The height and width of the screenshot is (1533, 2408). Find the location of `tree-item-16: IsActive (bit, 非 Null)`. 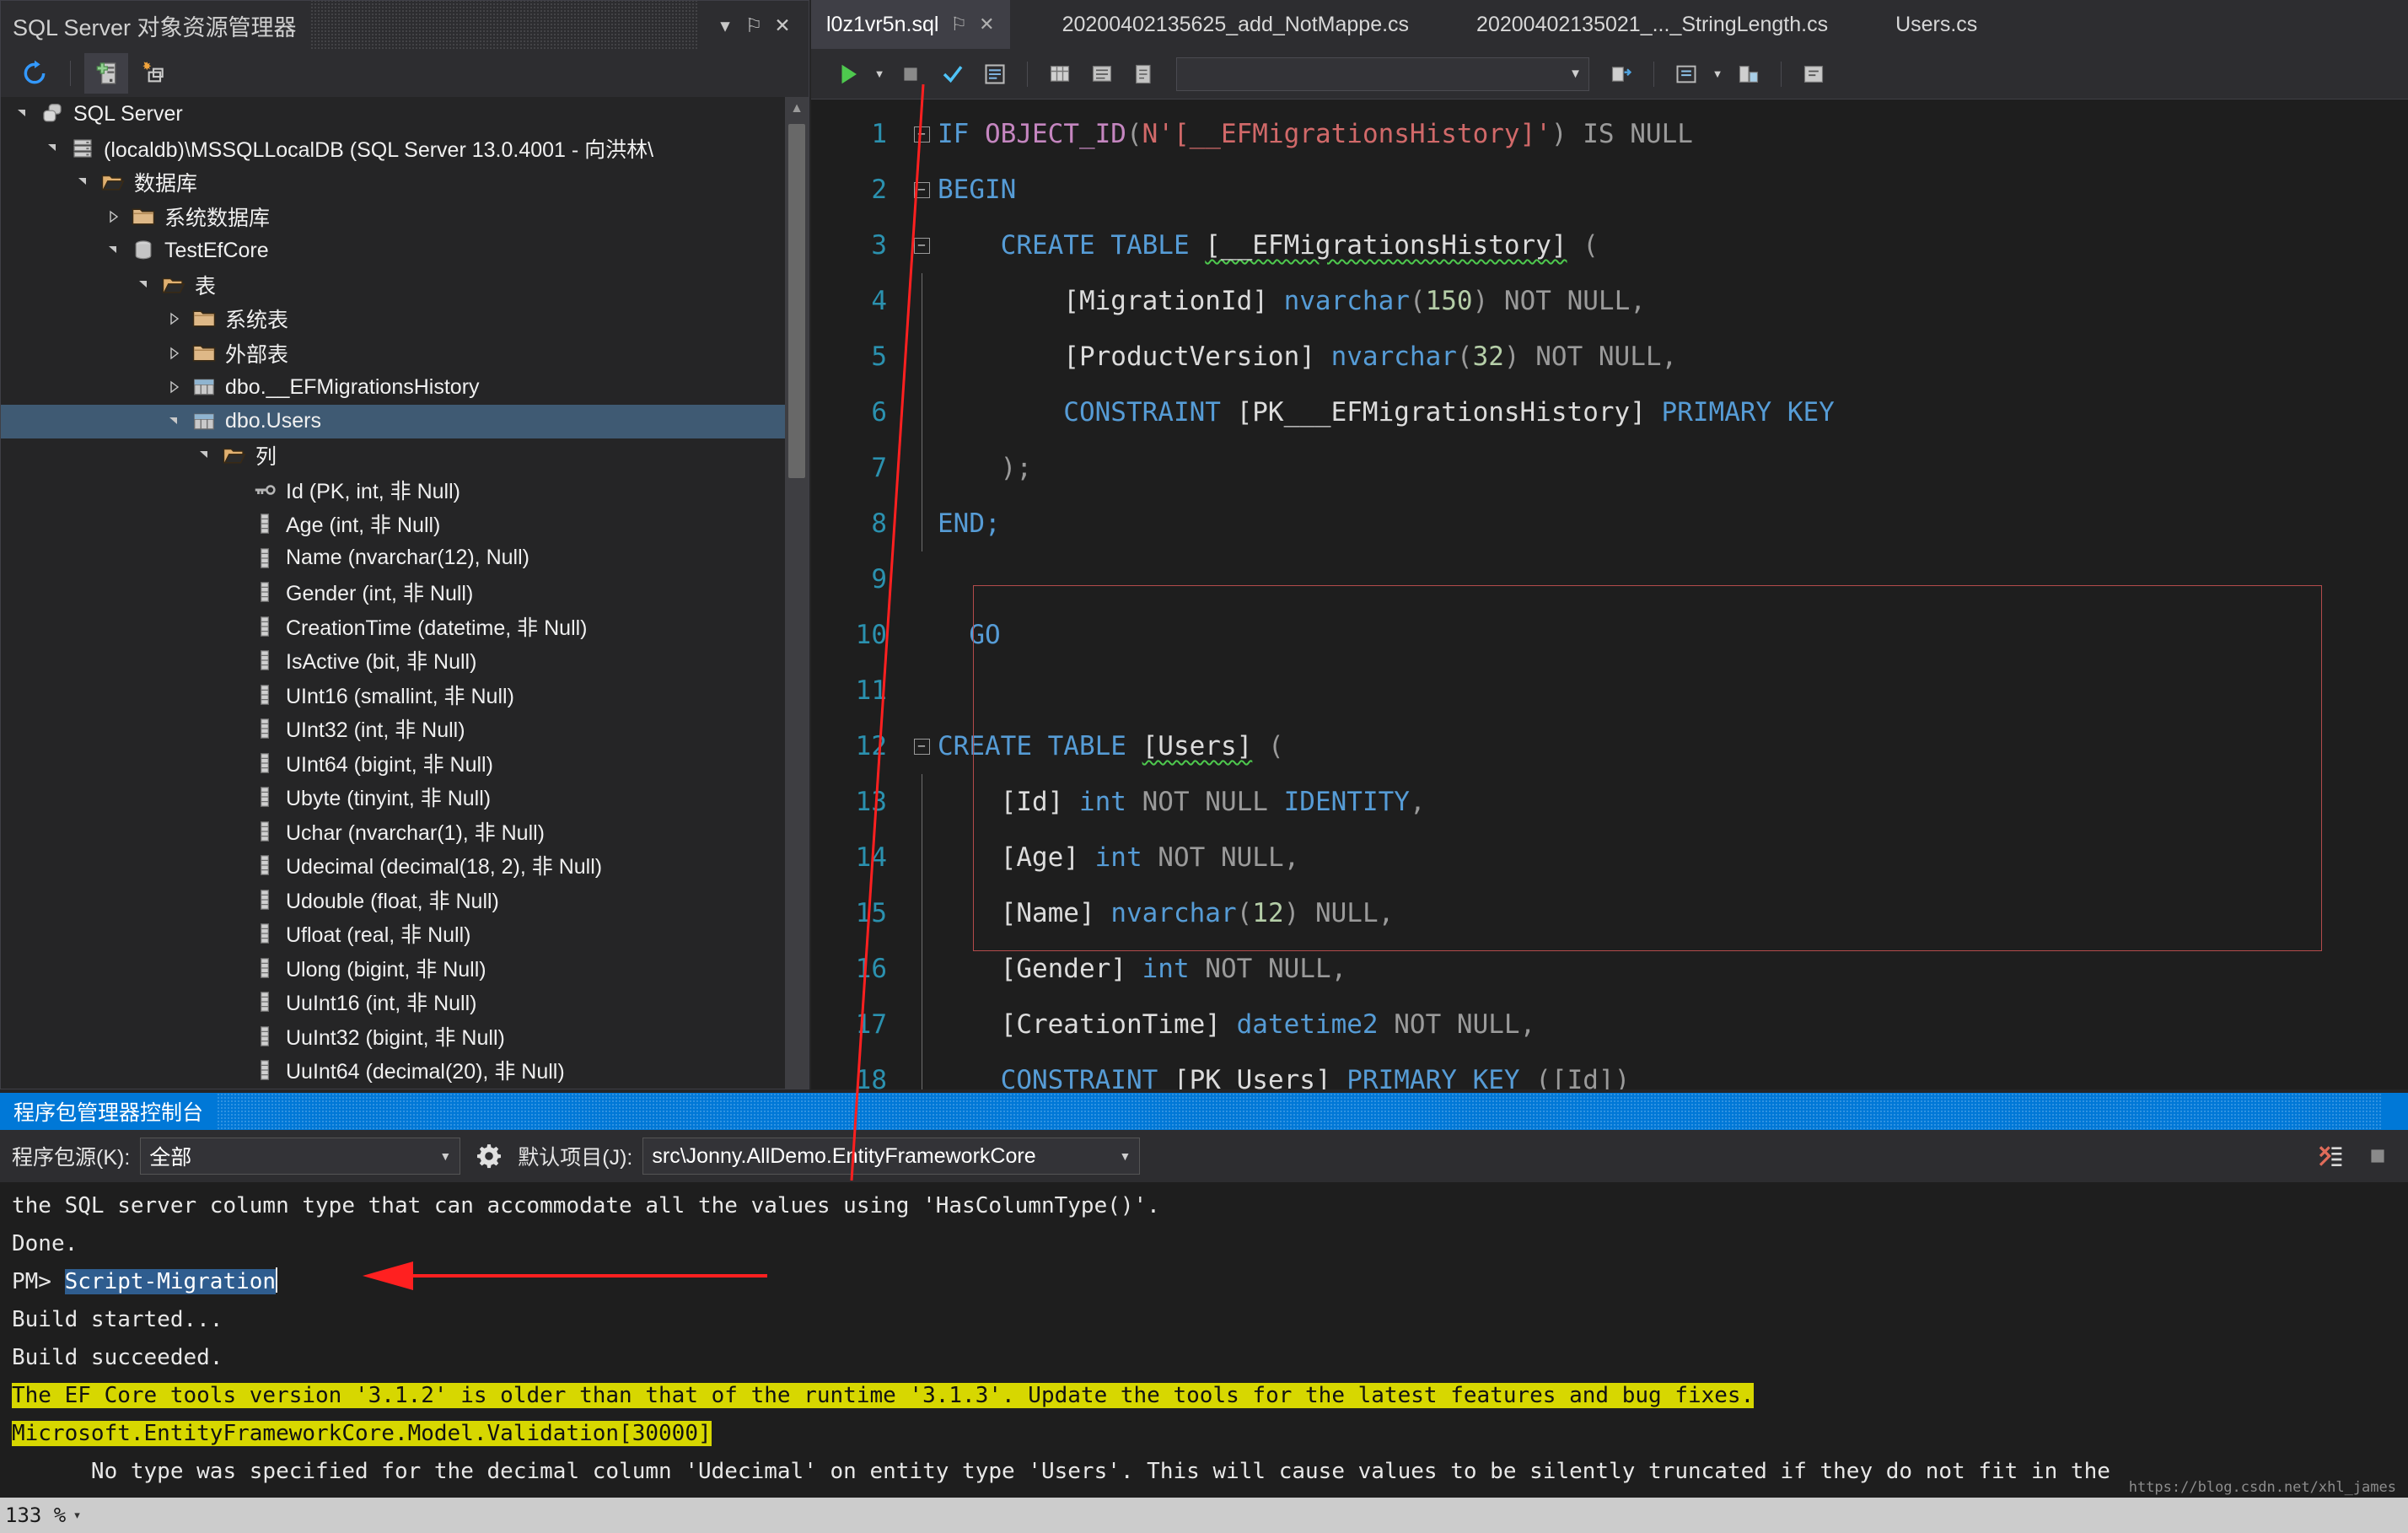

tree-item-16: IsActive (bit, 非 Null) is located at coordinates (405, 661).